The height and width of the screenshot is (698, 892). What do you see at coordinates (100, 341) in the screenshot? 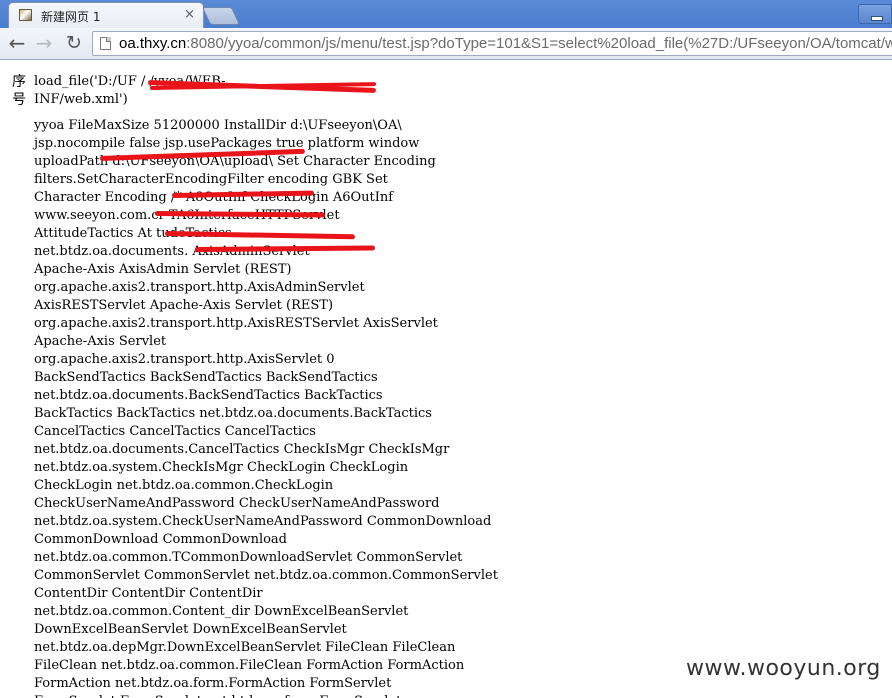
I see `result-line: Apache-Axis Servlet` at bounding box center [100, 341].